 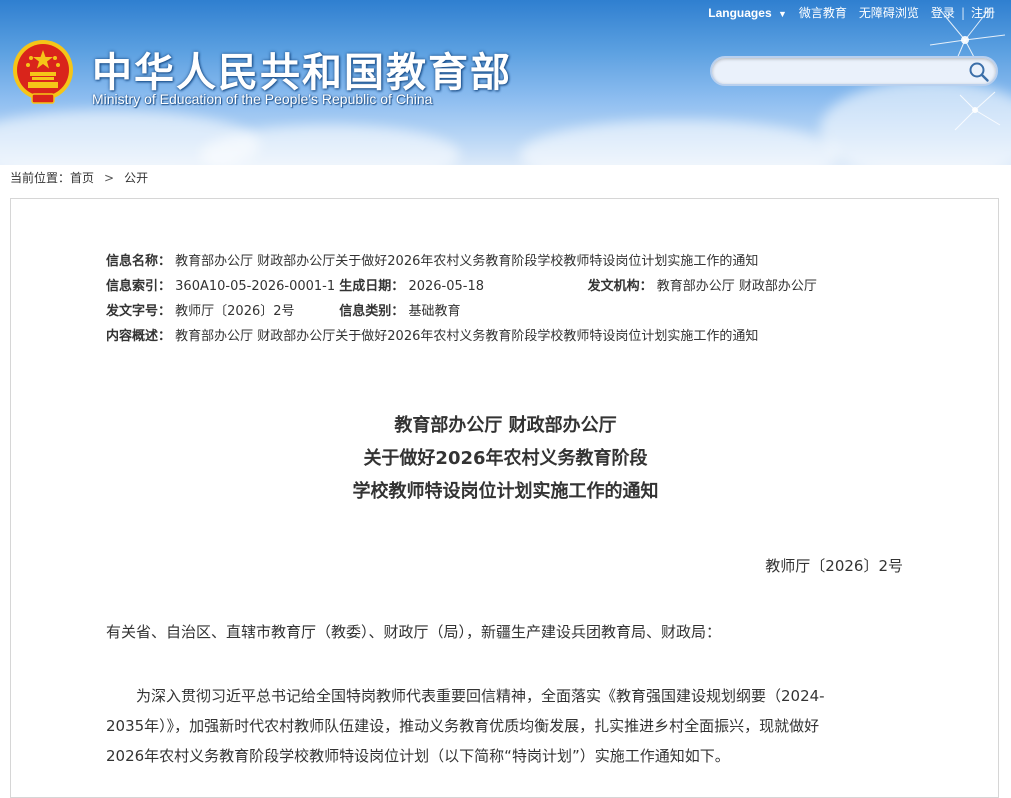 What do you see at coordinates (505, 425) in the screenshot?
I see `document-title-line: 教育部办公厅 财政部办公厅` at bounding box center [505, 425].